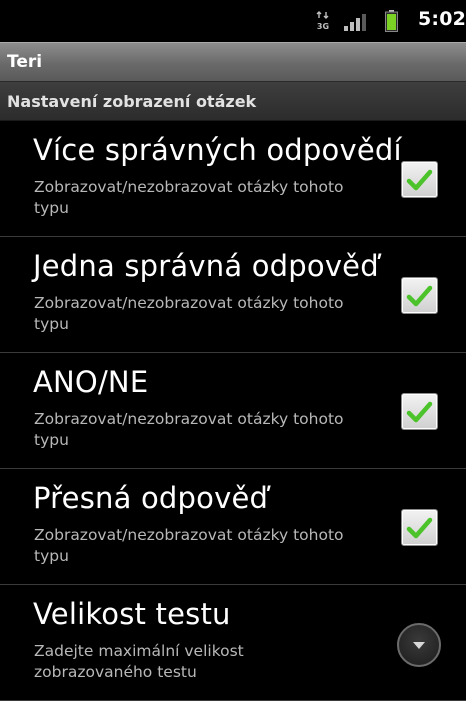 The image size is (466, 701). I want to click on battery-icon, so click(391, 21).